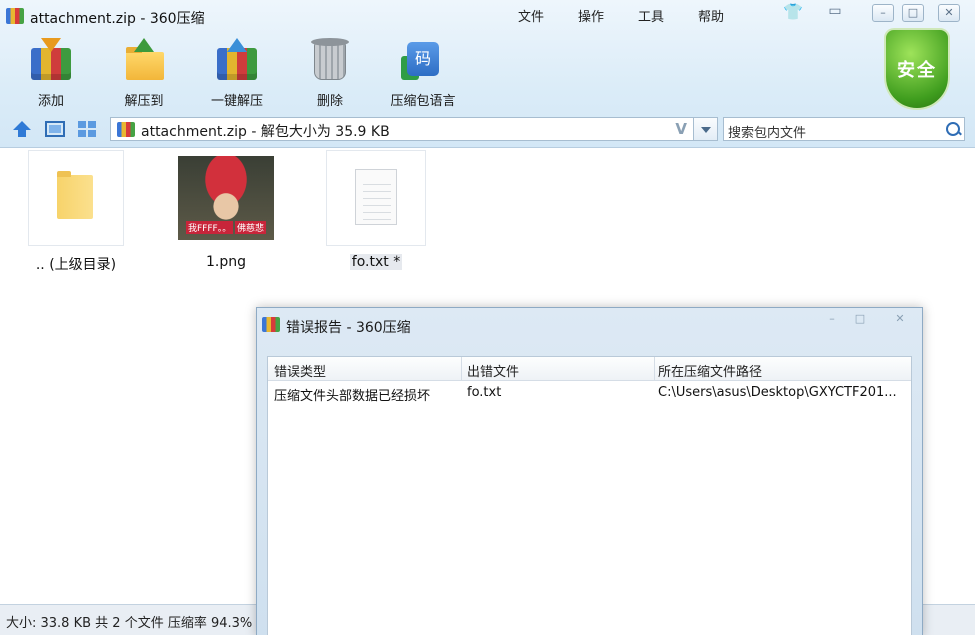  What do you see at coordinates (22, 129) in the screenshot?
I see `up-arrow-icon` at bounding box center [22, 129].